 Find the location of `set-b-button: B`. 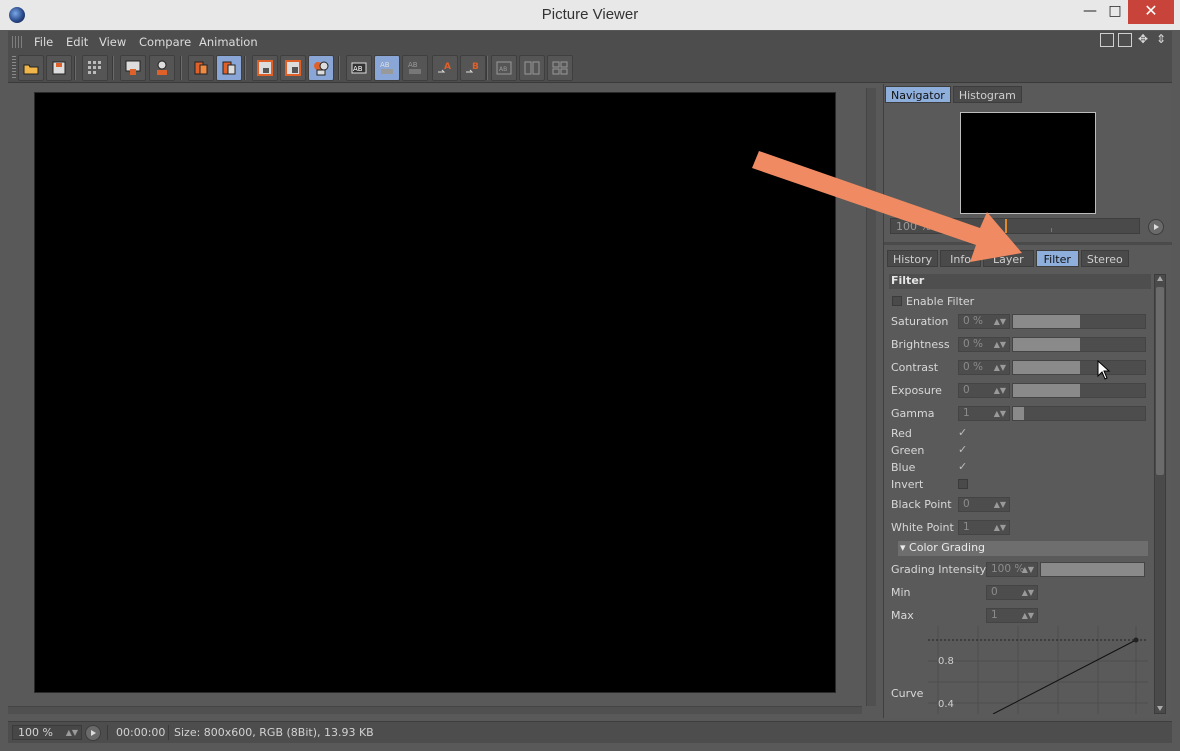

set-b-button: B is located at coordinates (473, 68).